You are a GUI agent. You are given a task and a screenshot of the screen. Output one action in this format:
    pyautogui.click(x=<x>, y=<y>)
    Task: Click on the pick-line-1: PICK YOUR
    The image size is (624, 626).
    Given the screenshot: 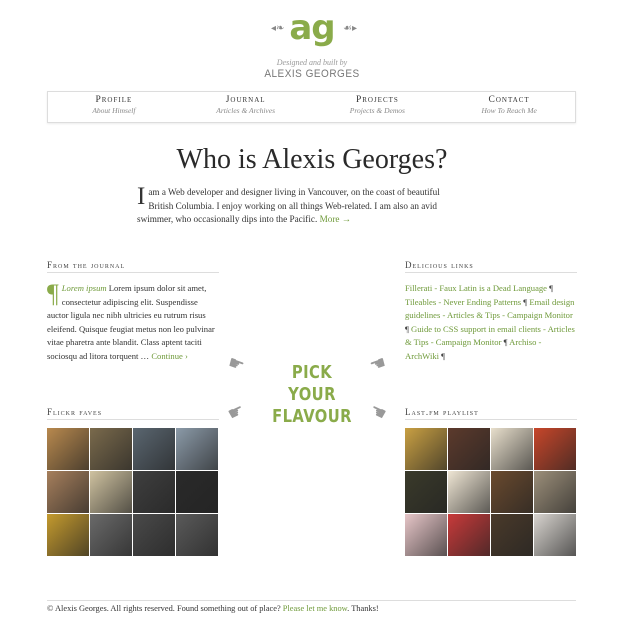 What is the action you would take?
    pyautogui.click(x=312, y=383)
    